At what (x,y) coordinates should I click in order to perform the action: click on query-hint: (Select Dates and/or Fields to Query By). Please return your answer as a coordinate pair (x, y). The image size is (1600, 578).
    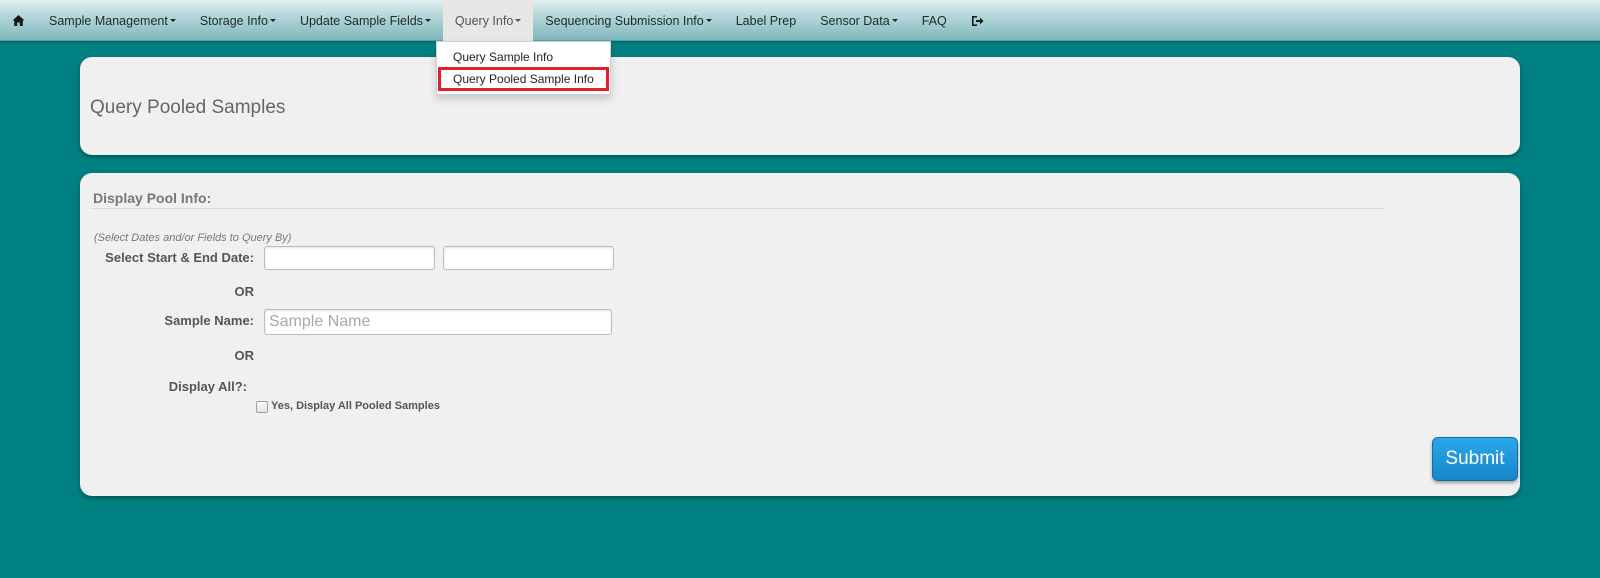
    Looking at the image, I should click on (193, 238).